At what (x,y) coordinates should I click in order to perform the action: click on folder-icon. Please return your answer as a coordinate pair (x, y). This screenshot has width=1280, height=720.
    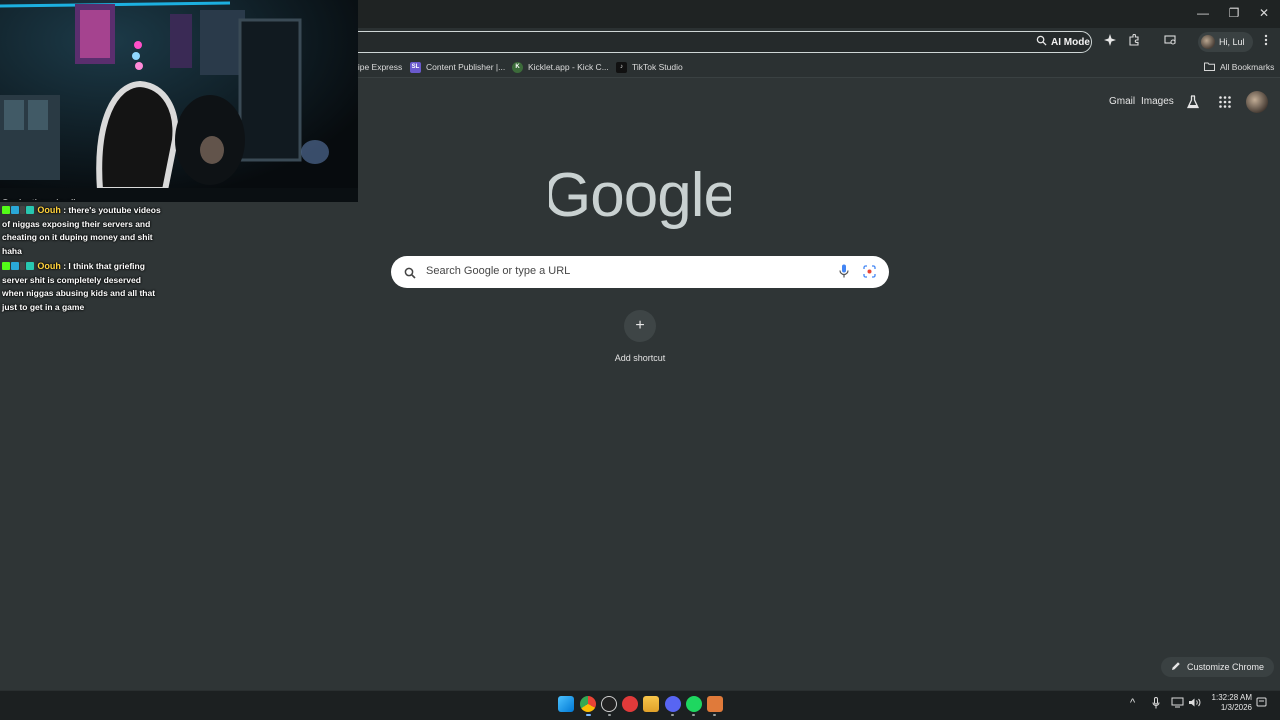
    Looking at the image, I should click on (1209, 67).